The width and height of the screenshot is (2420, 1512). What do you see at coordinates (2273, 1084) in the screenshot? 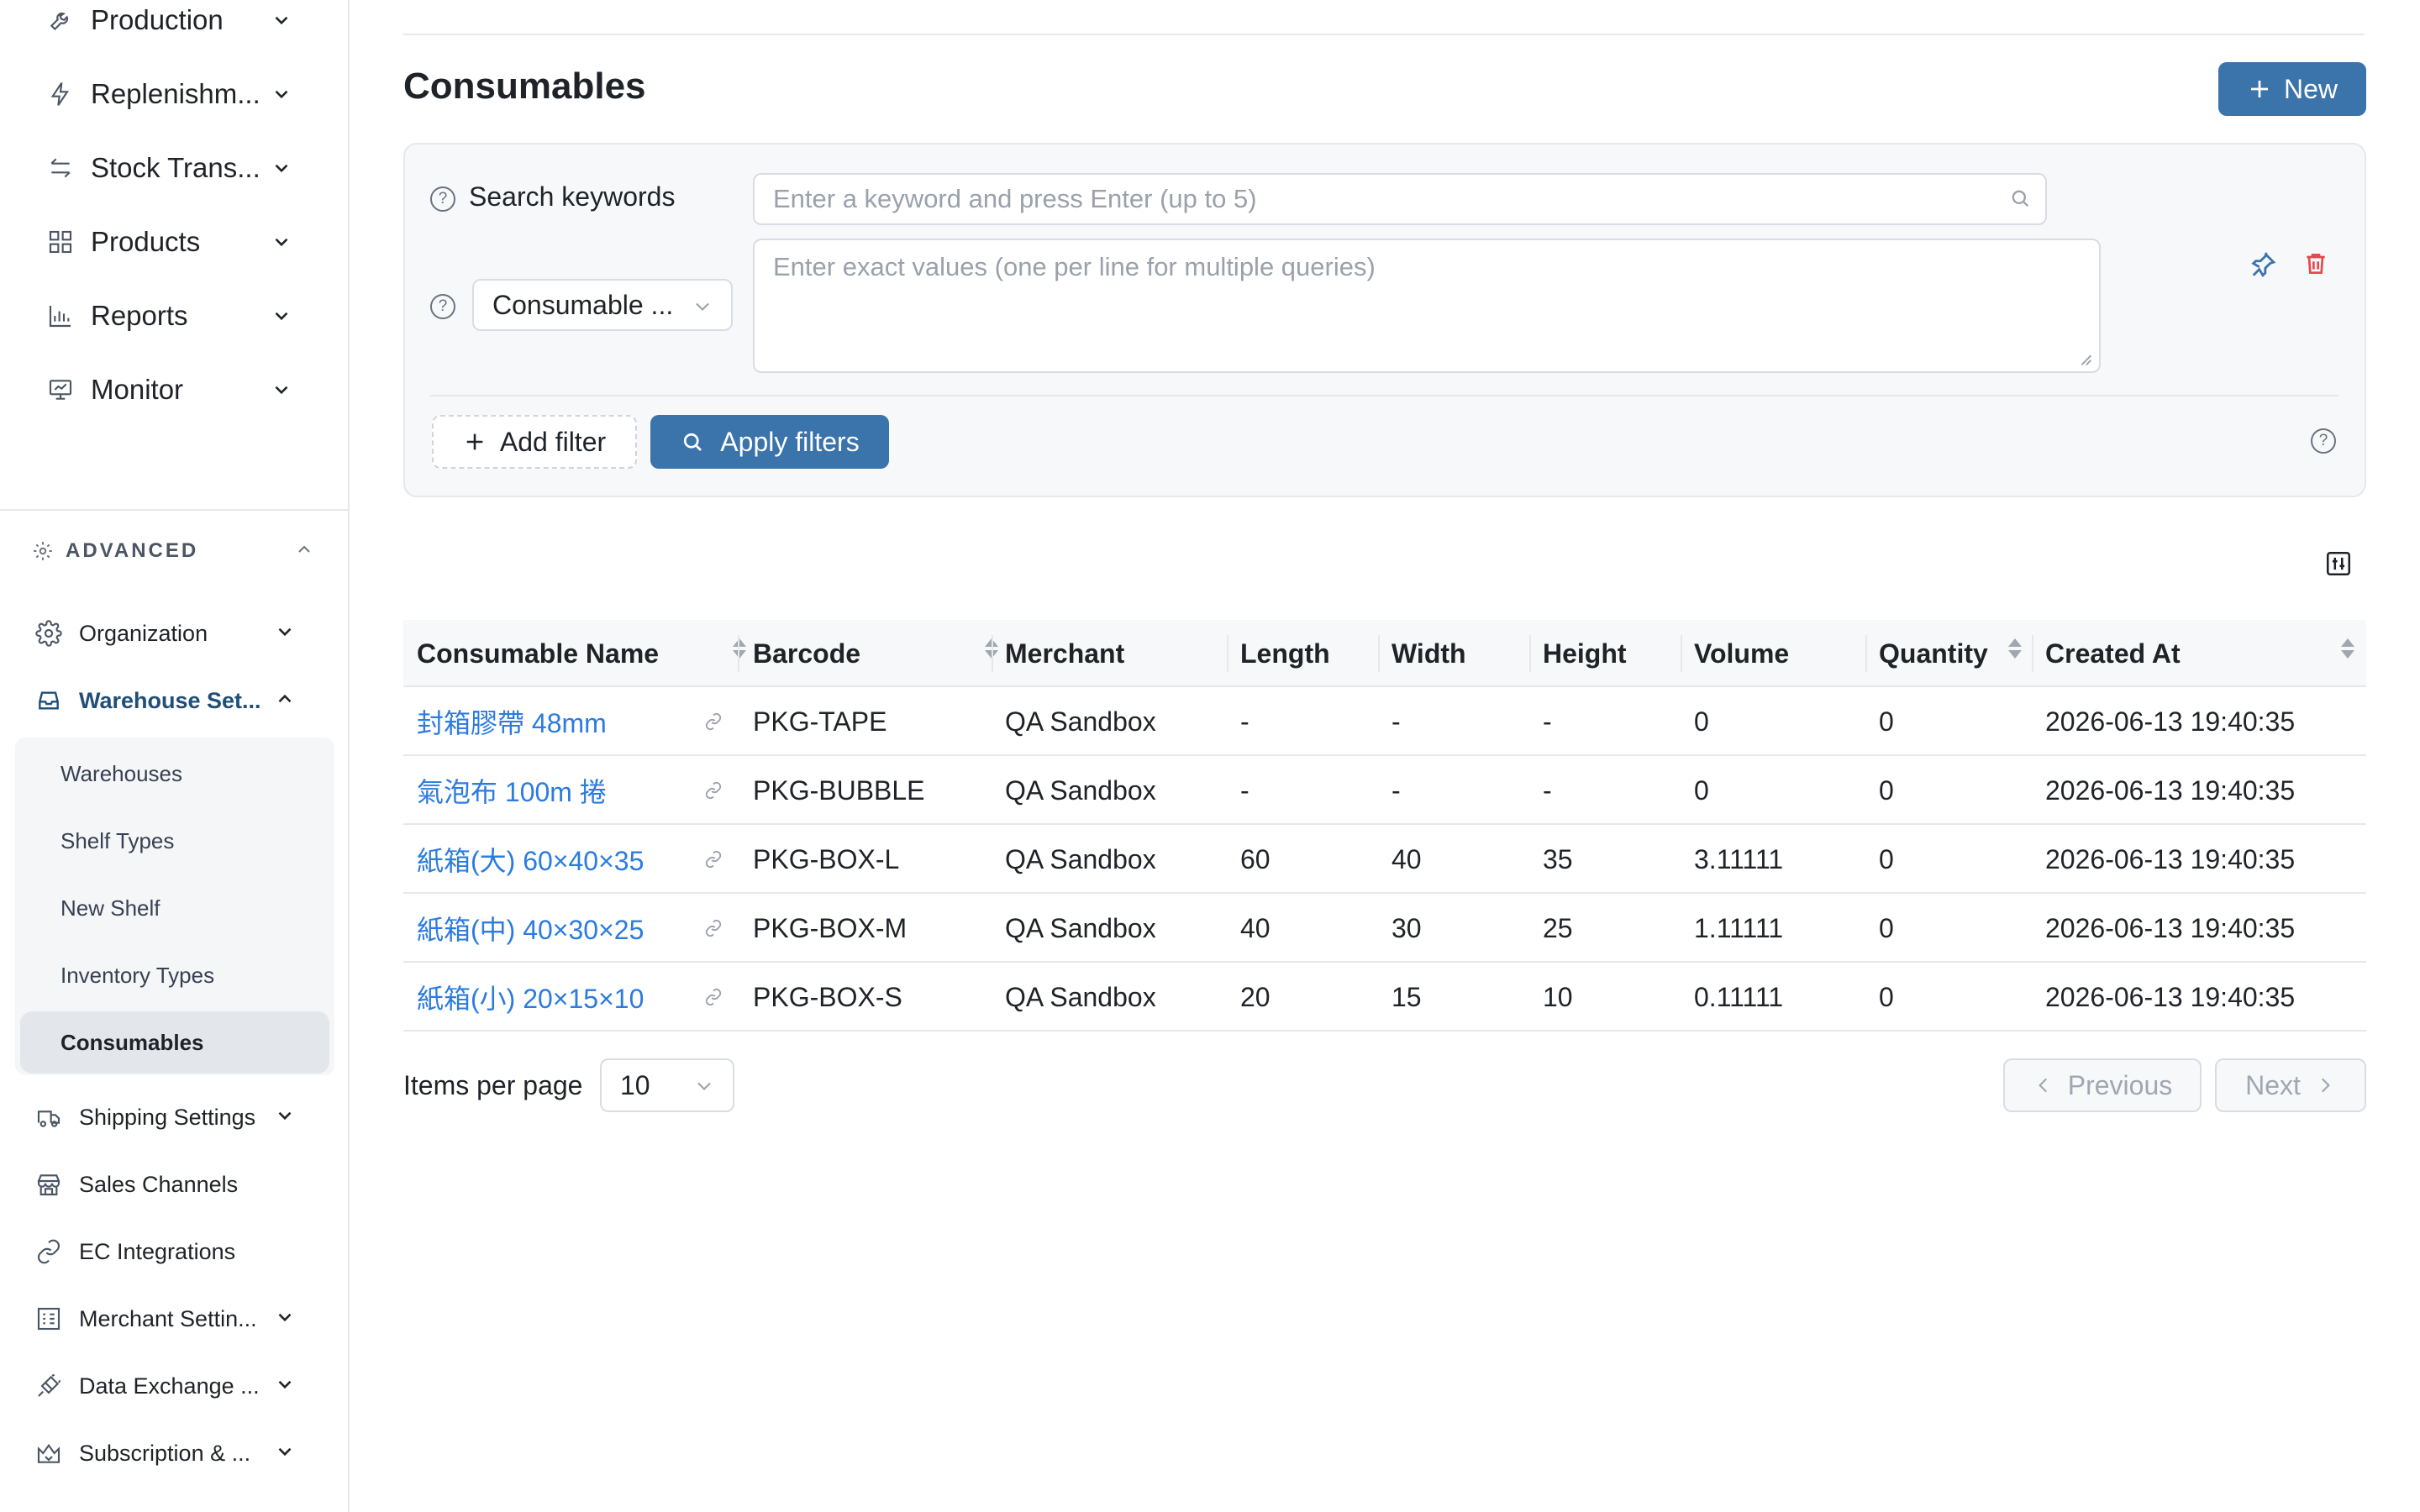
I see `next-label: Next` at bounding box center [2273, 1084].